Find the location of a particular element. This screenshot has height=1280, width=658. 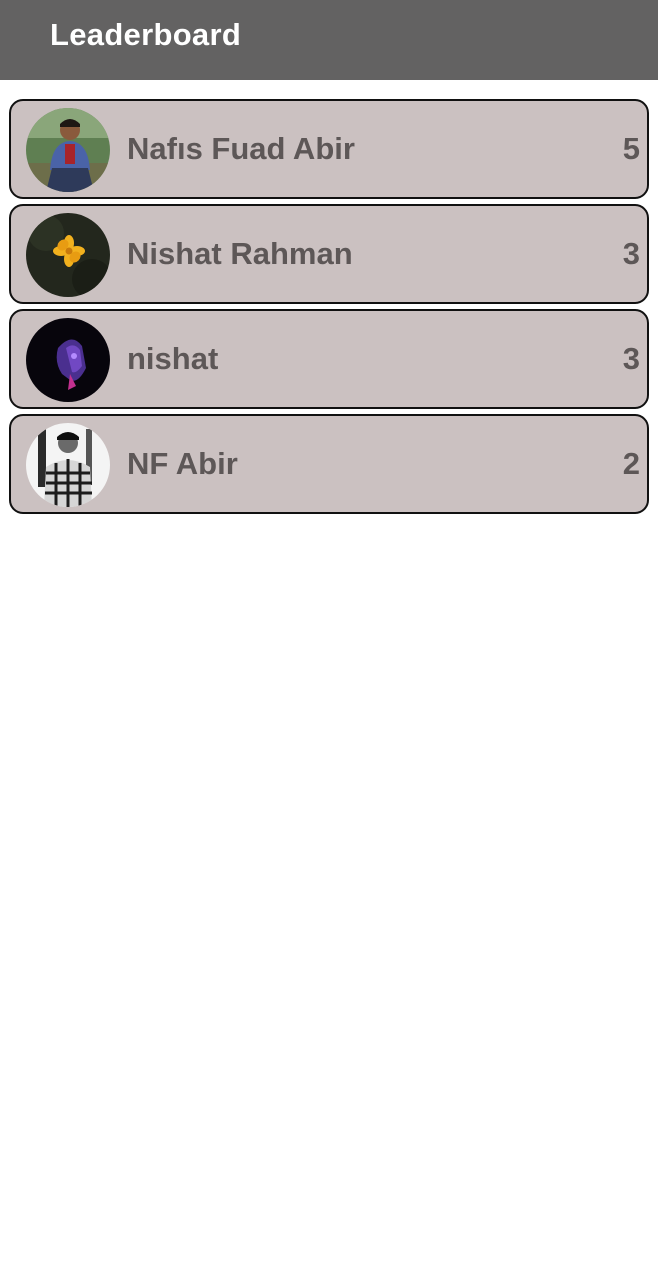

player-name: nishat is located at coordinates (173, 358).